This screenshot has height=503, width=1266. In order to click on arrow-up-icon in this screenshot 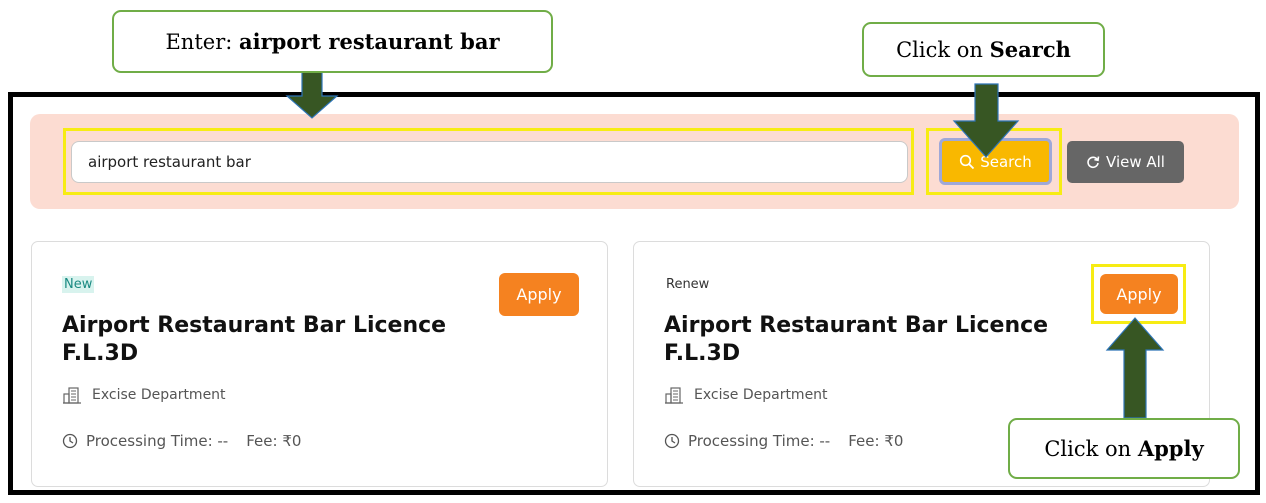, I will do `click(1135, 368)`.